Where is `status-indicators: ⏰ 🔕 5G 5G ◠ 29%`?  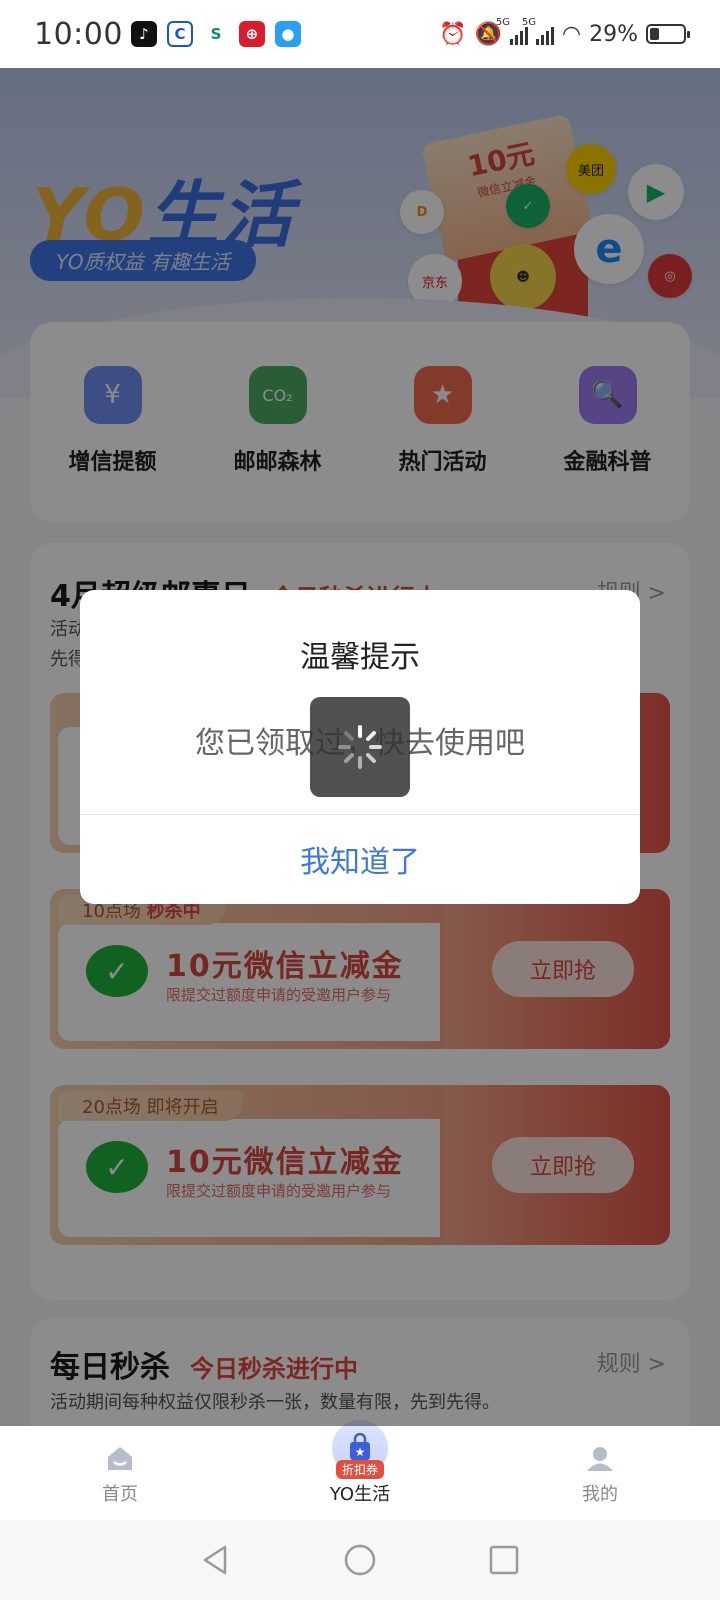
status-indicators: ⏰ 🔕 5G 5G ◠ 29% is located at coordinates (564, 32).